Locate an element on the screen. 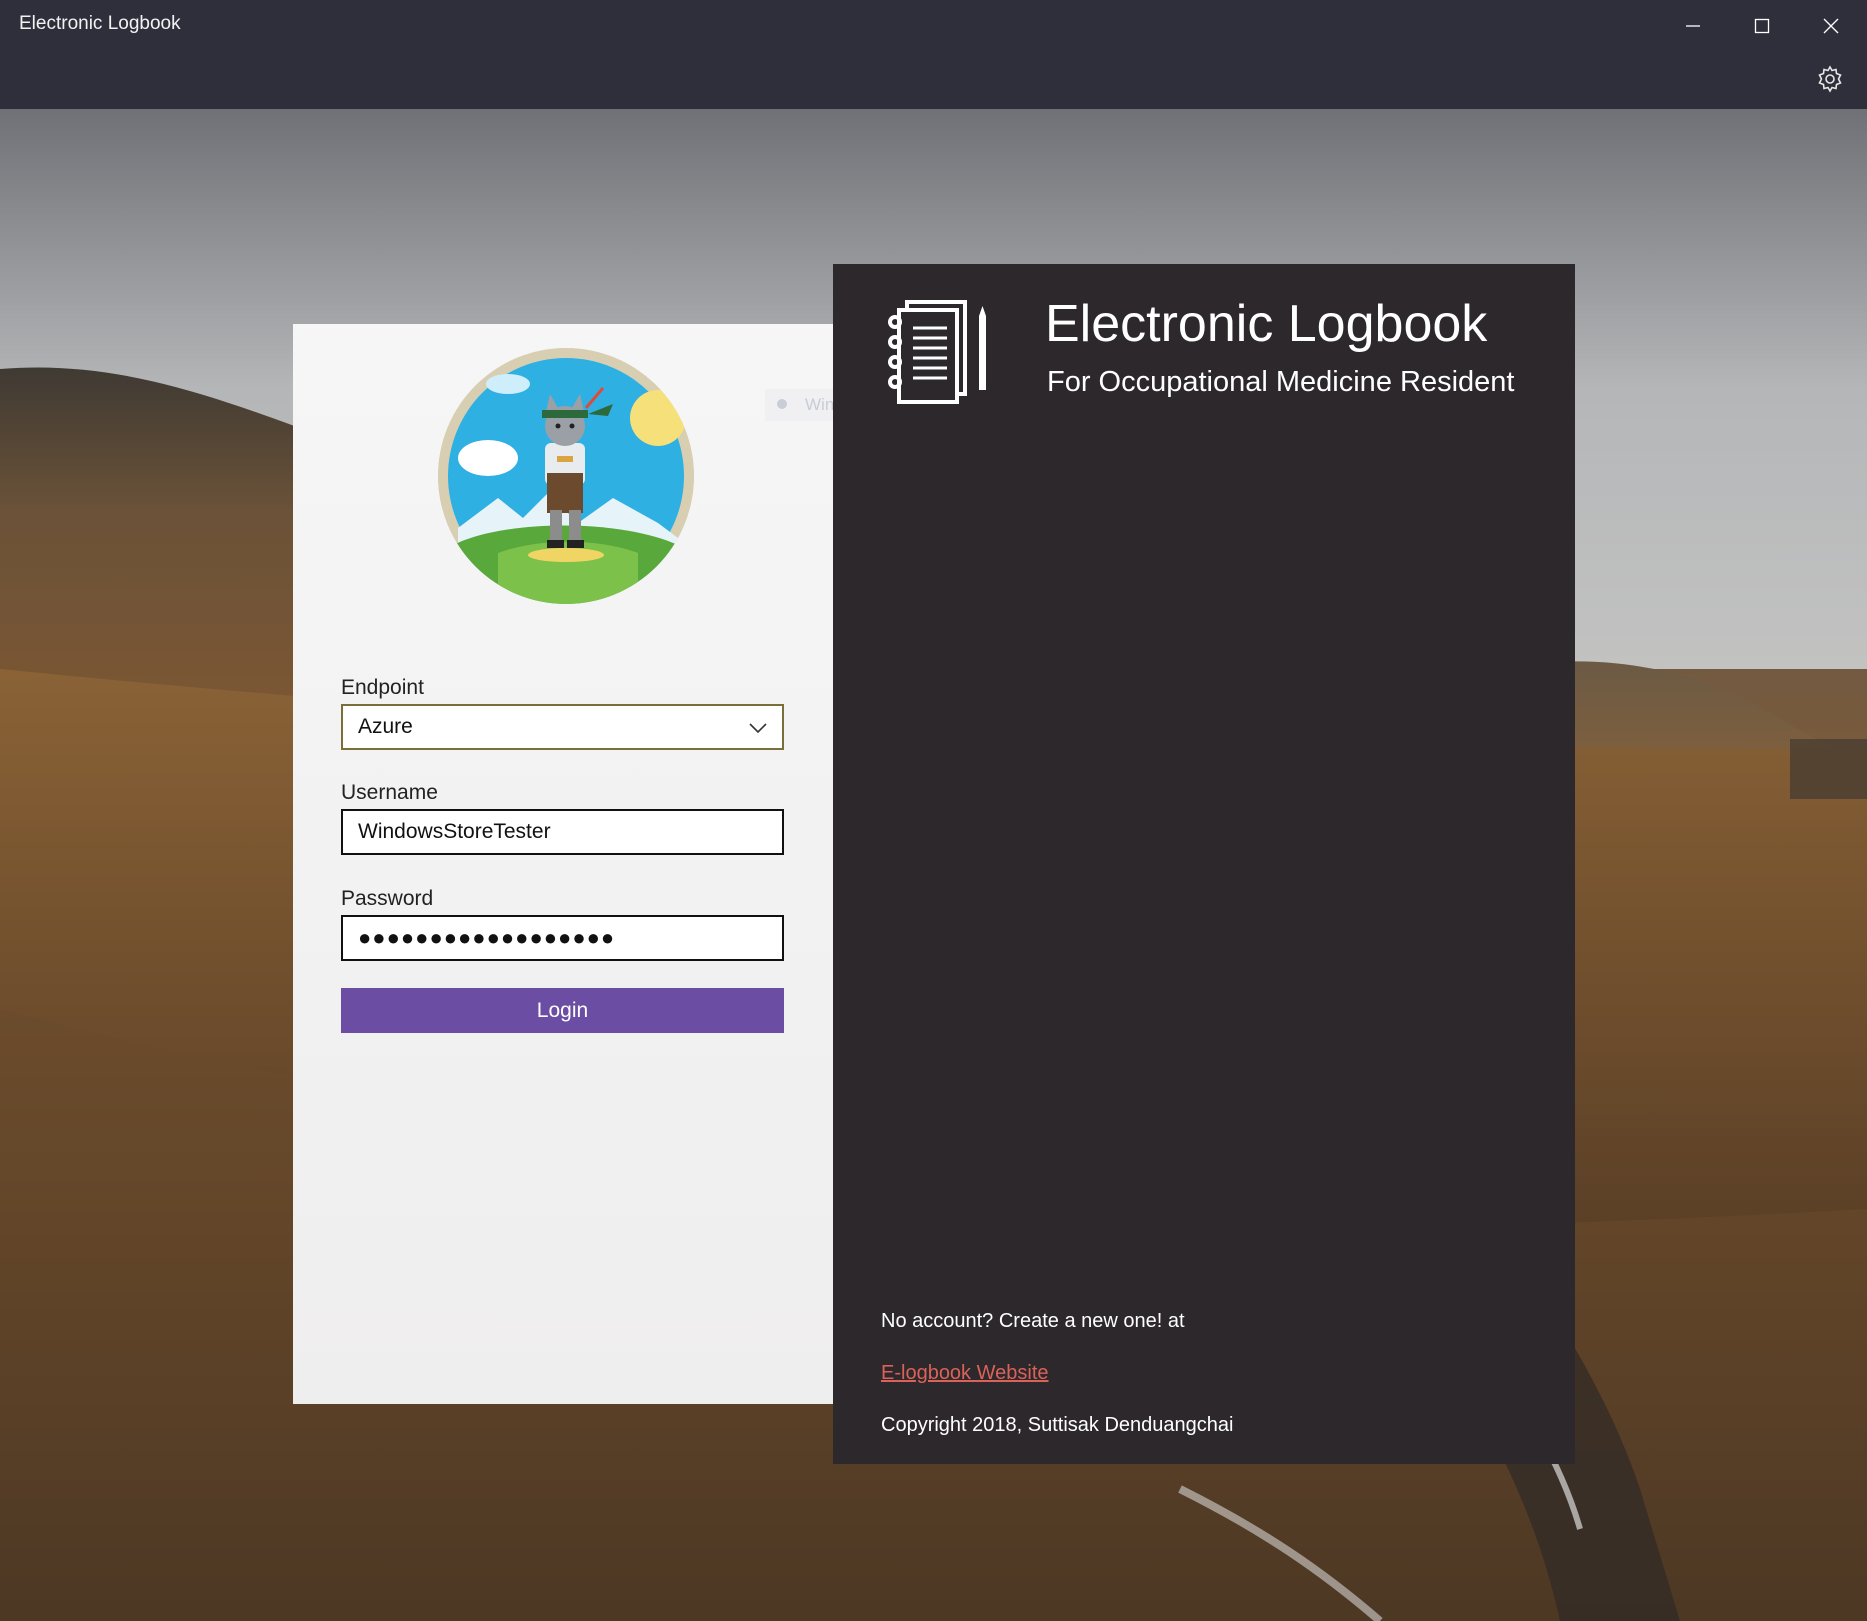 This screenshot has height=1621, width=1867. maximize-icon is located at coordinates (1762, 26).